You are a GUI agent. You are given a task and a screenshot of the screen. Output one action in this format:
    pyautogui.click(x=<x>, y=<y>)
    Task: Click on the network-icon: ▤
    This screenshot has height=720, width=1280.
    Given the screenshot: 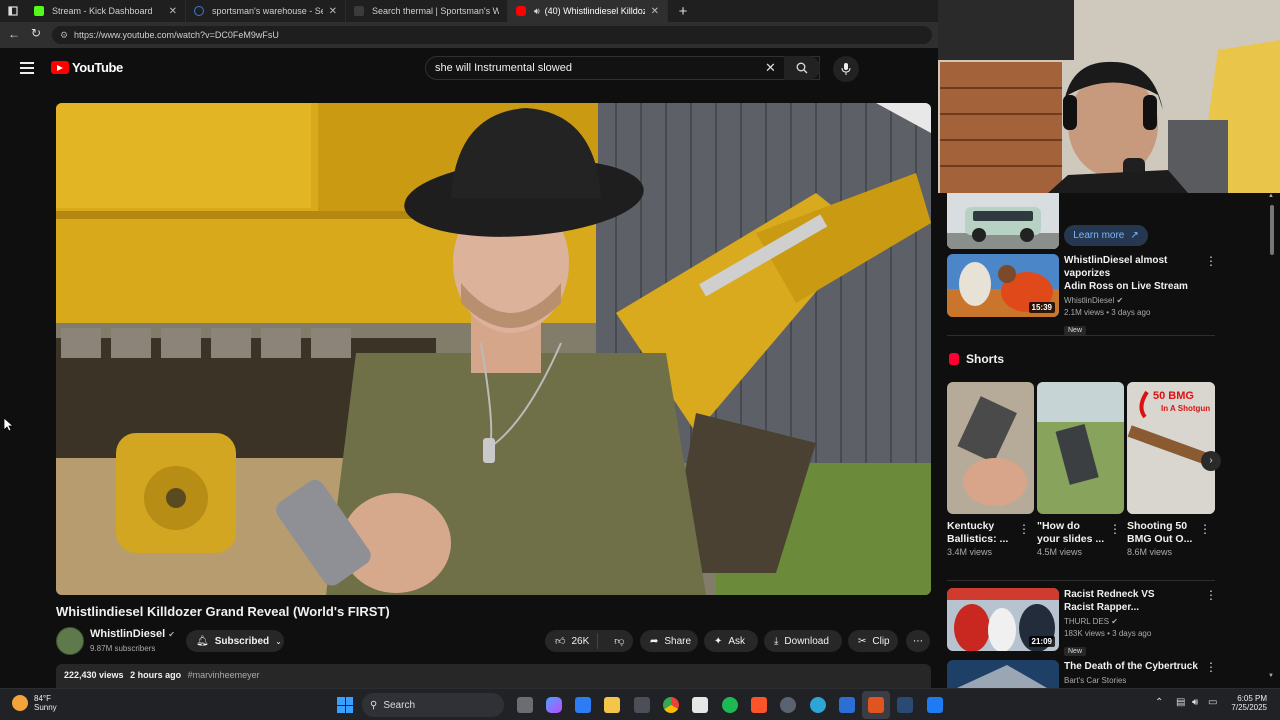 What is the action you would take?
    pyautogui.click(x=1180, y=702)
    